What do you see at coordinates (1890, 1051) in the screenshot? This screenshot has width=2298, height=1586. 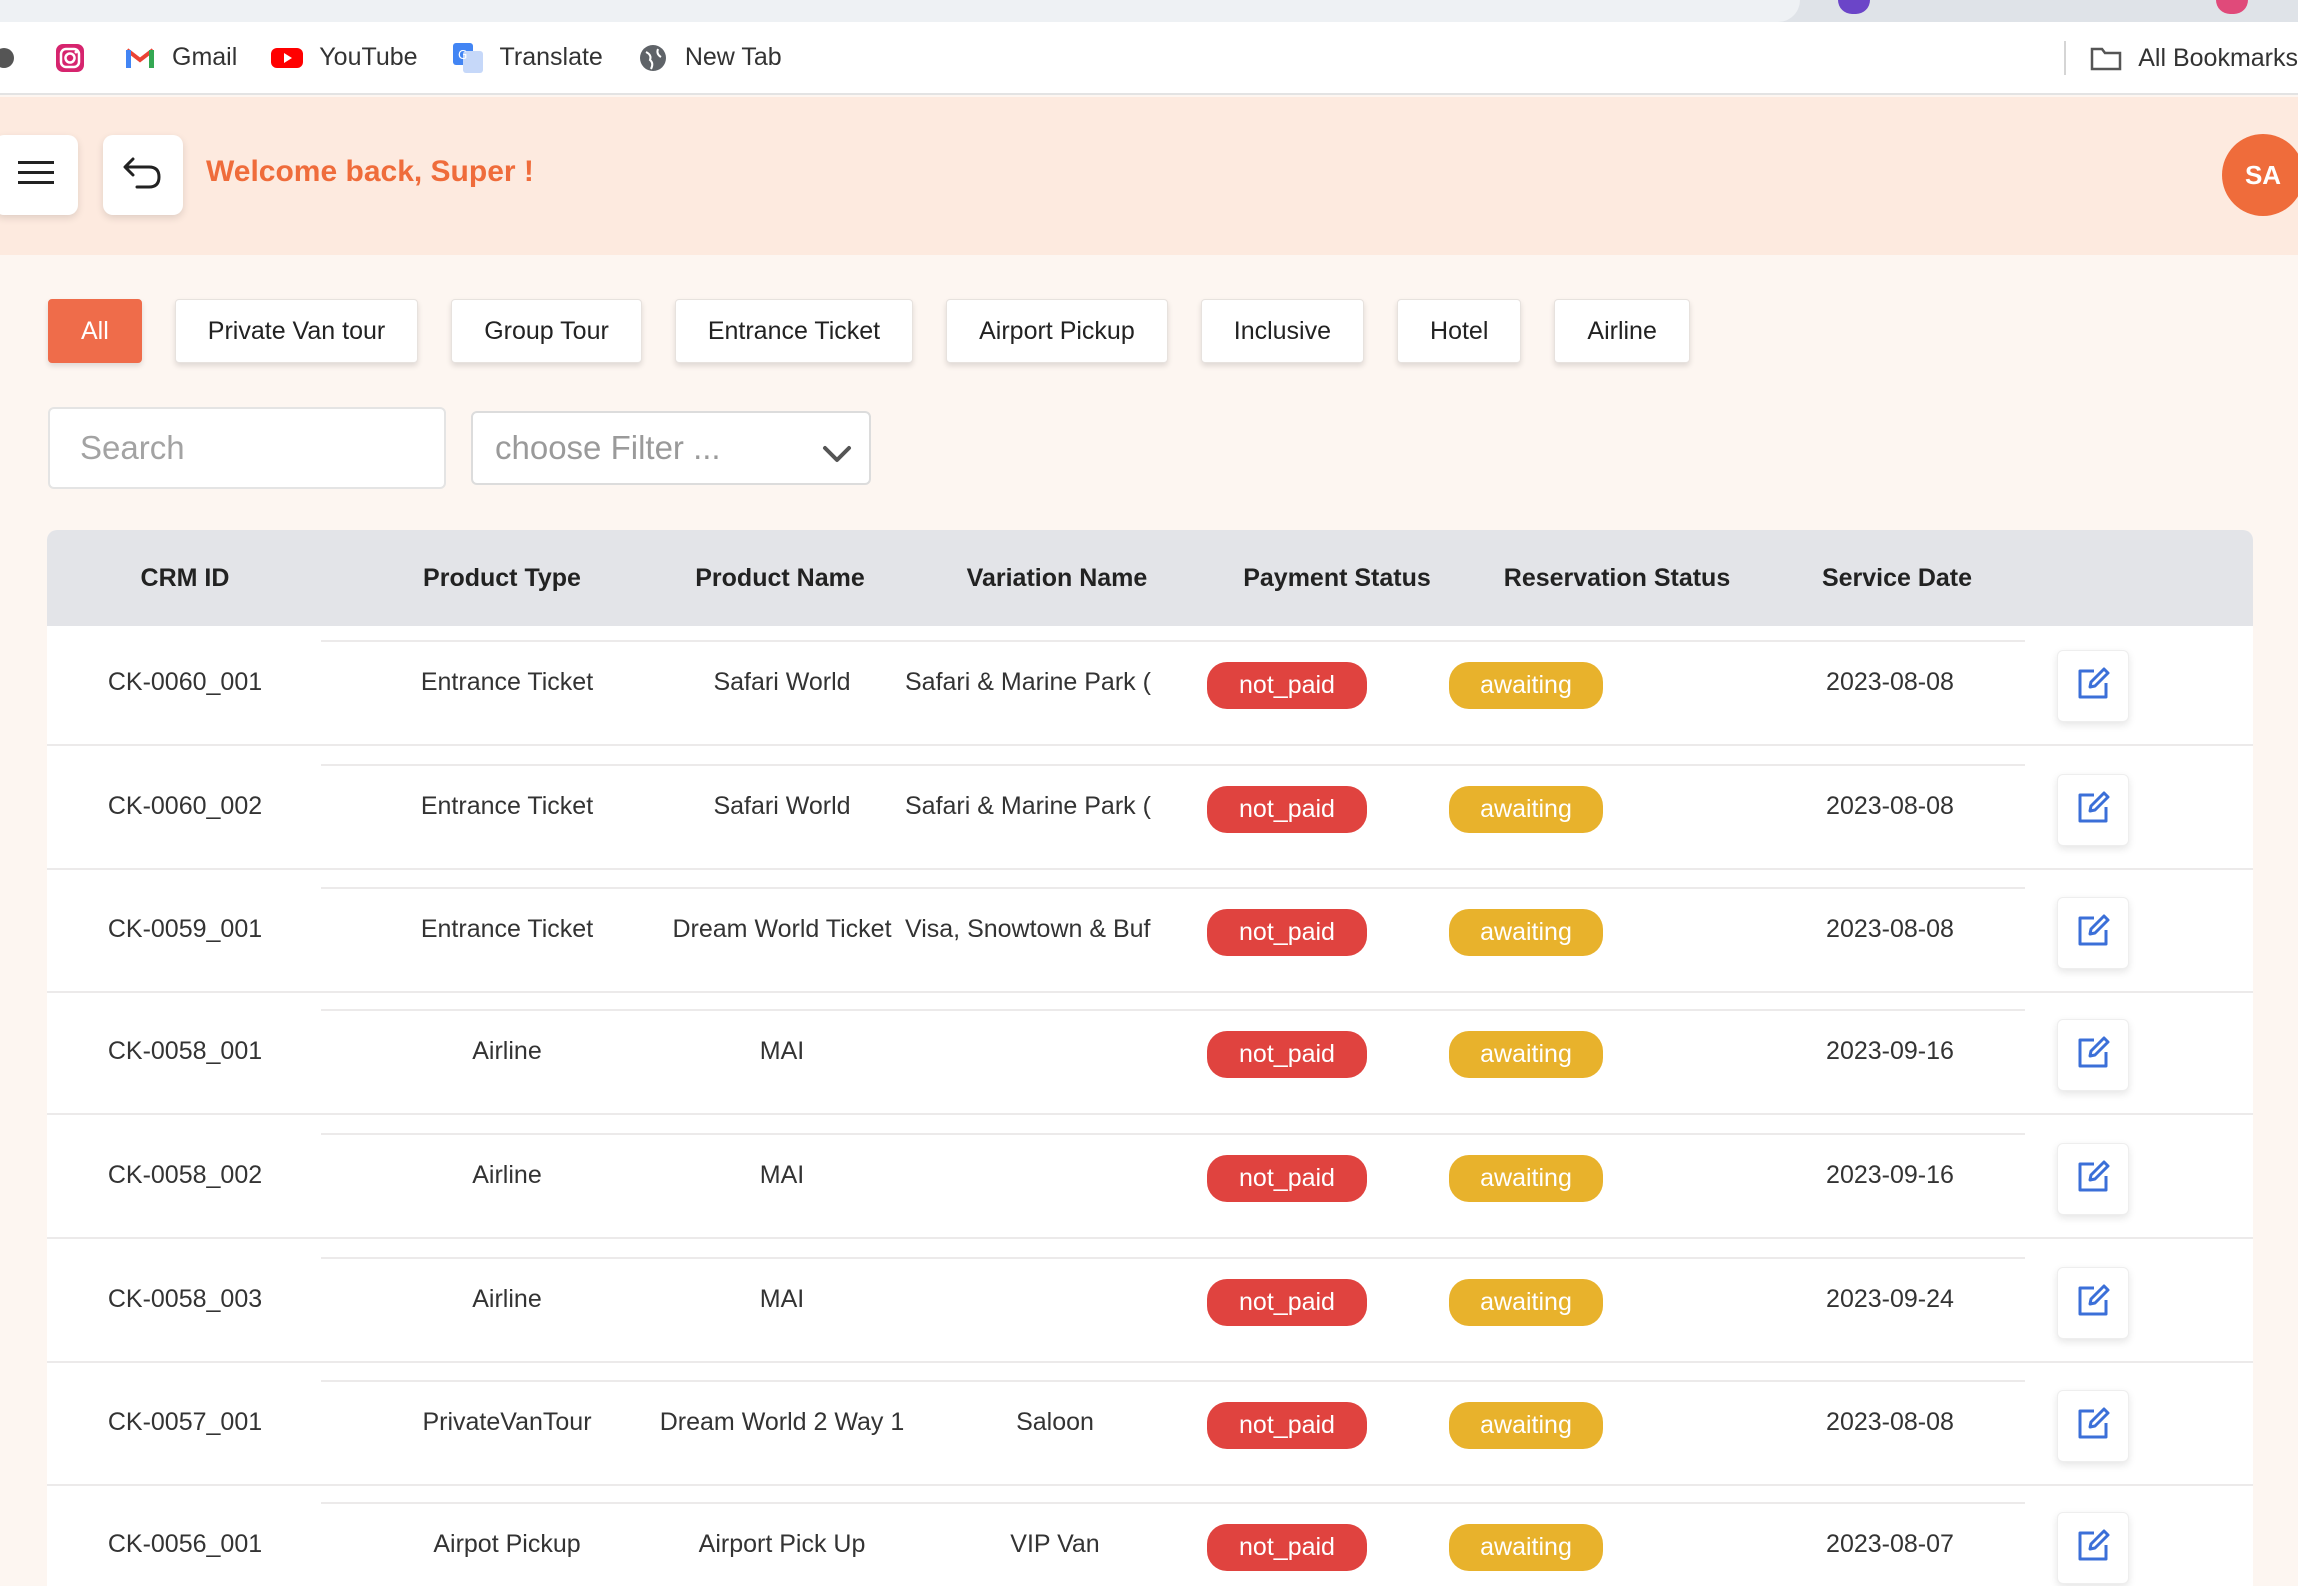 I see `cell-date: 2023-09-16` at bounding box center [1890, 1051].